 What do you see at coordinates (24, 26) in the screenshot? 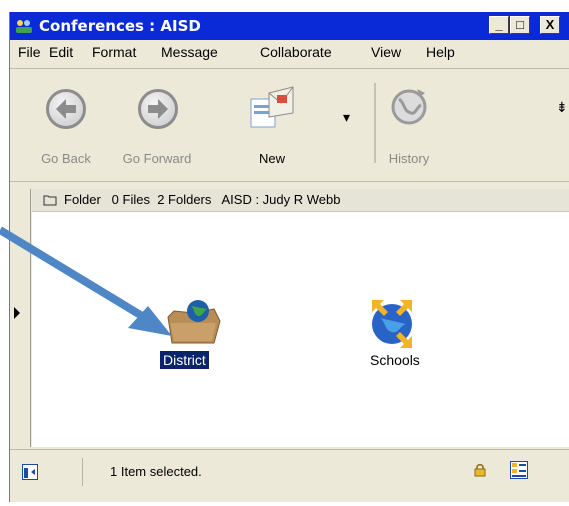
I see `conference-app-icon` at bounding box center [24, 26].